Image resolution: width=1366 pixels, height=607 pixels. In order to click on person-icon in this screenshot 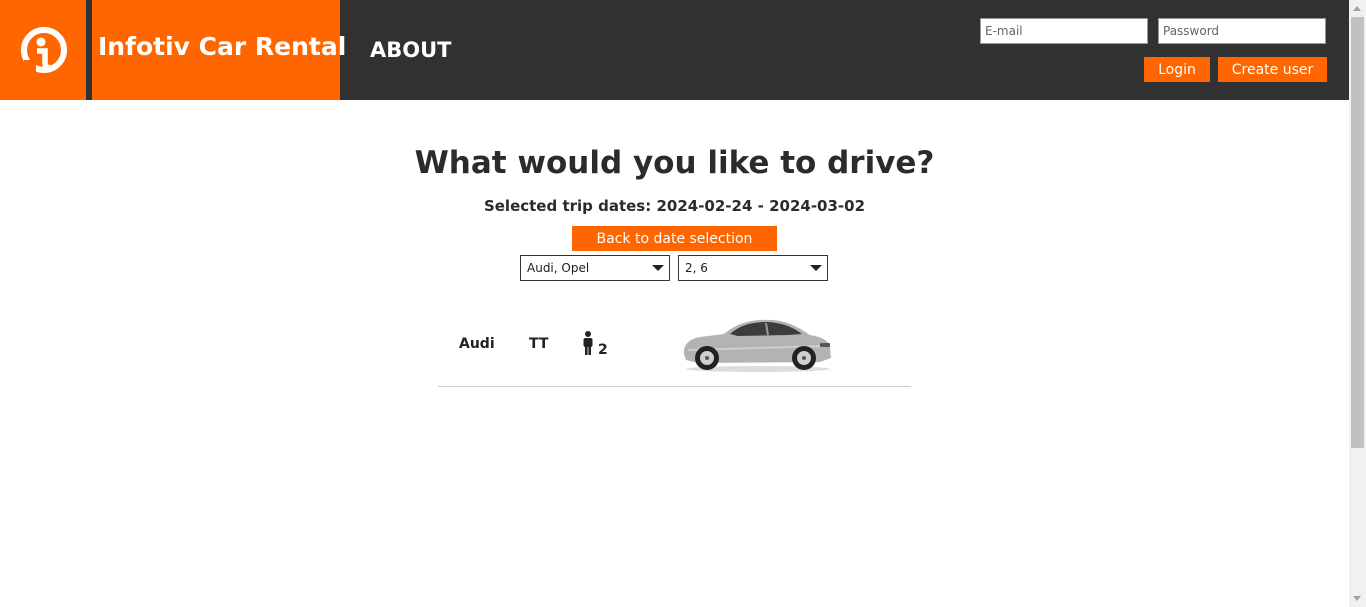, I will do `click(588, 343)`.